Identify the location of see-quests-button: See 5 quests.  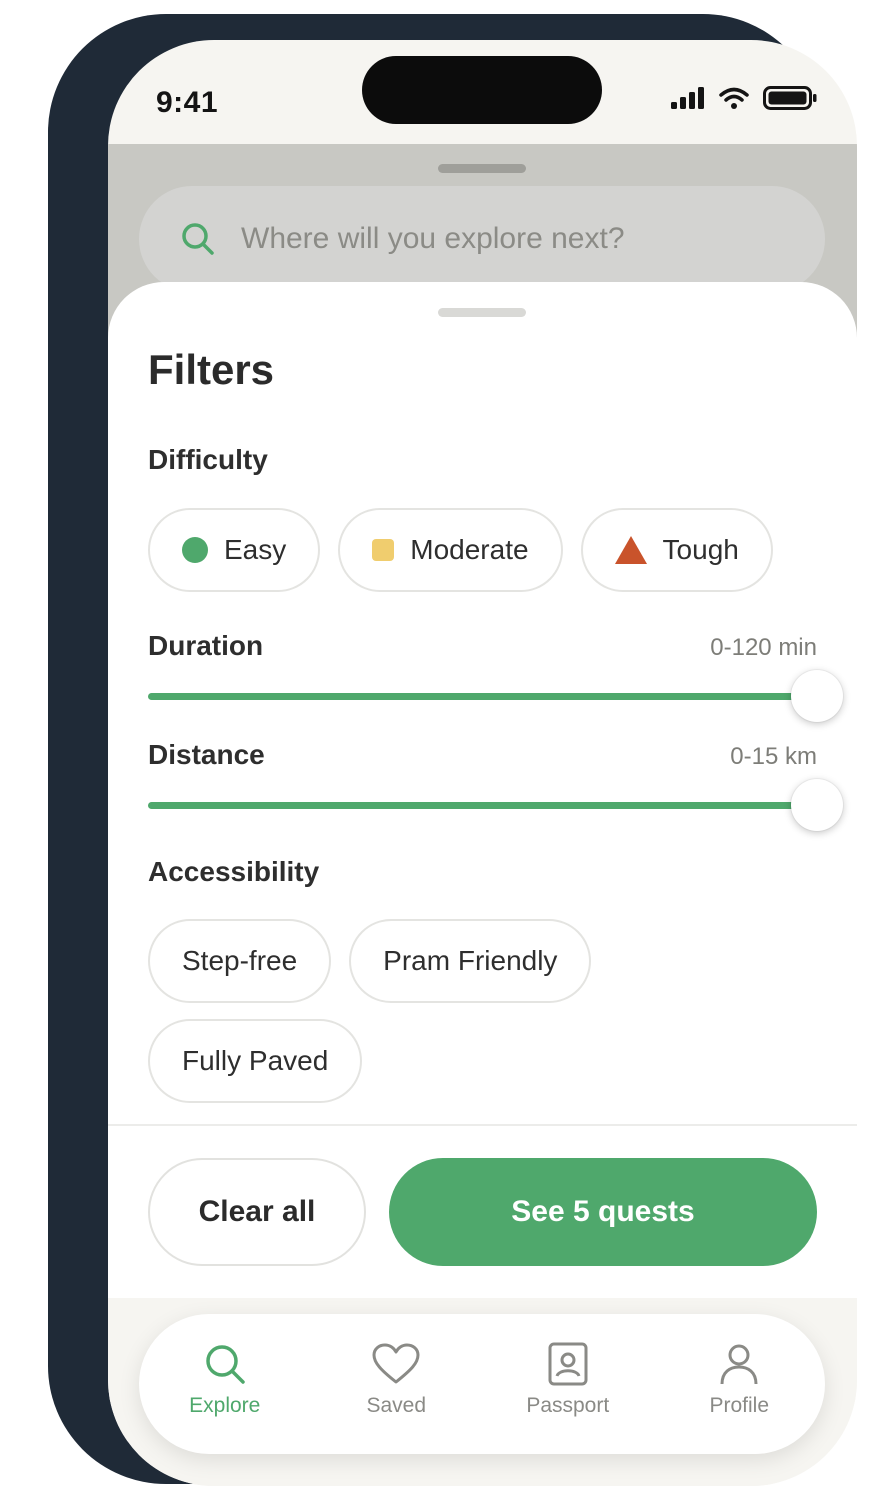
(603, 1212).